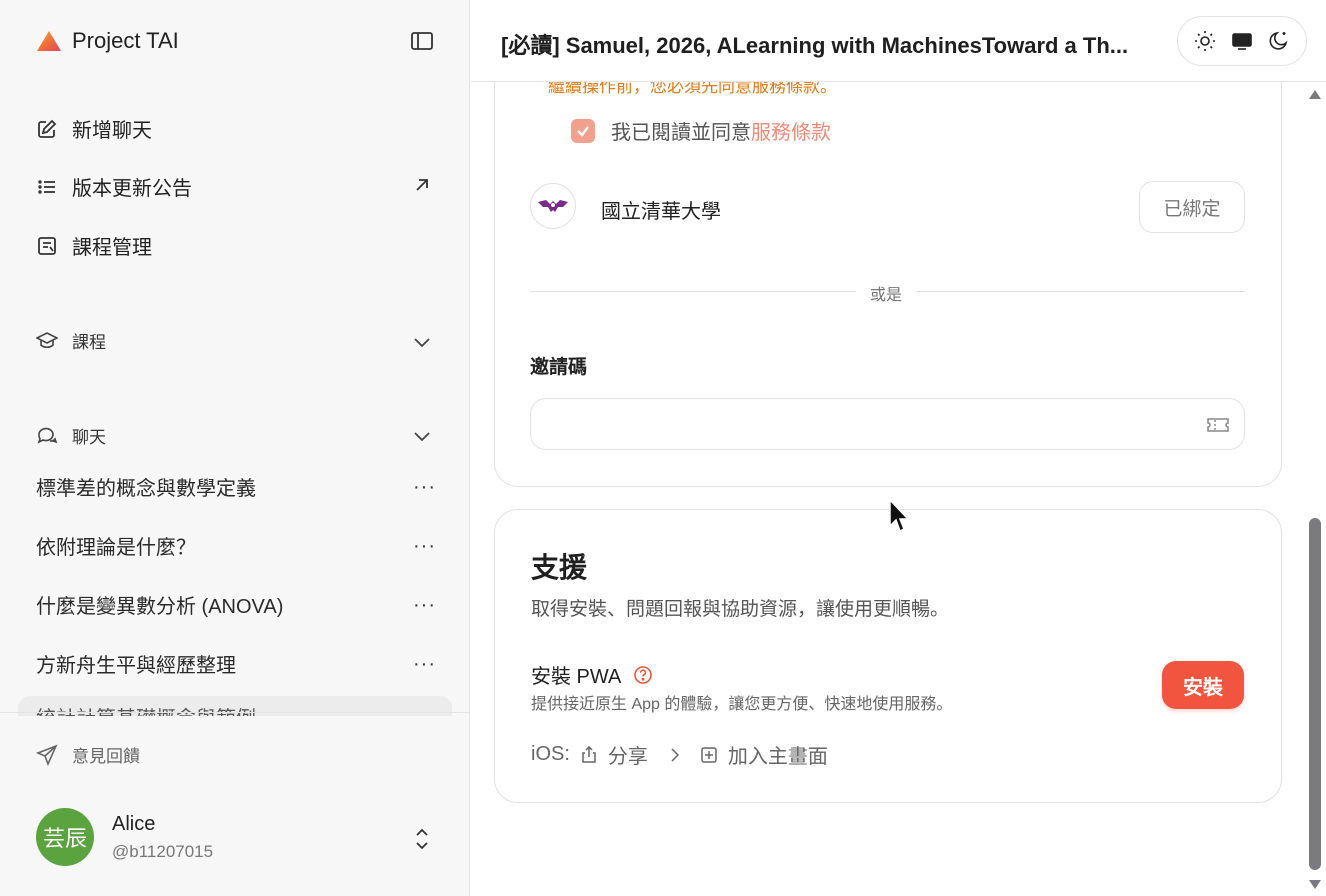 The image size is (1326, 896). I want to click on nav-new-chat: 新增聊天, so click(94, 128).